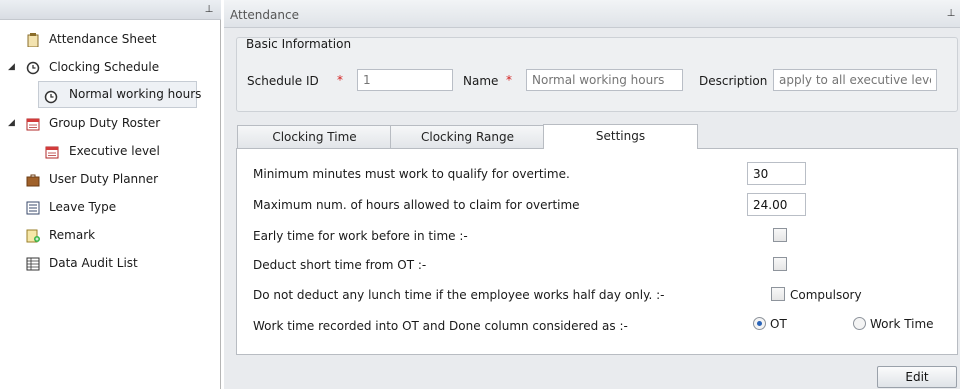  I want to click on tree-item-user-duty-planner: User Duty Planner, so click(110, 179).